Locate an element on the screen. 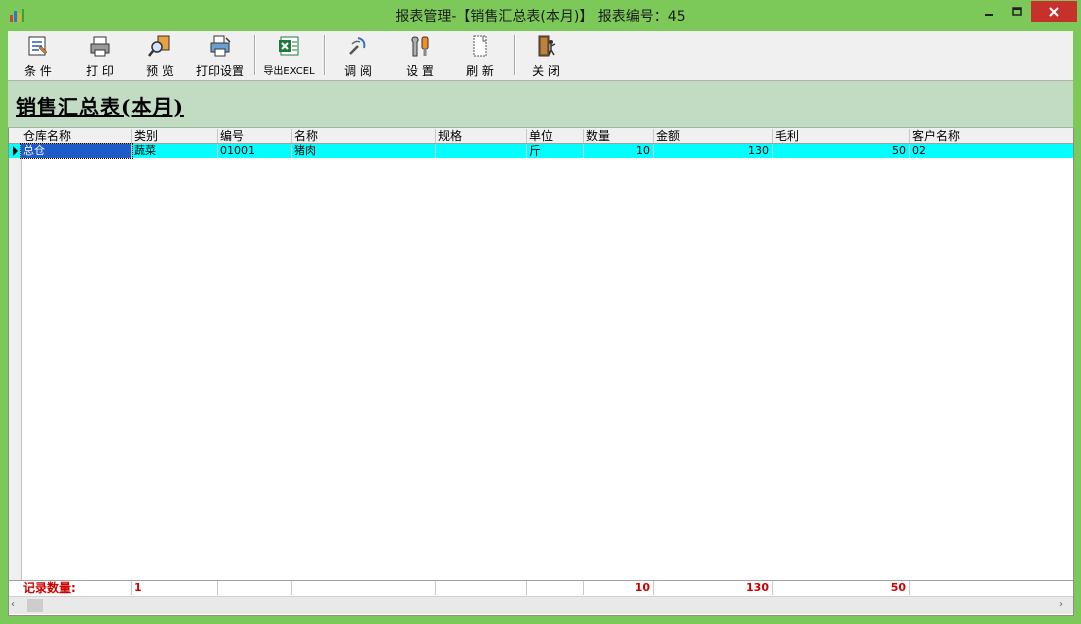  cell-amount: 130 is located at coordinates (713, 151).